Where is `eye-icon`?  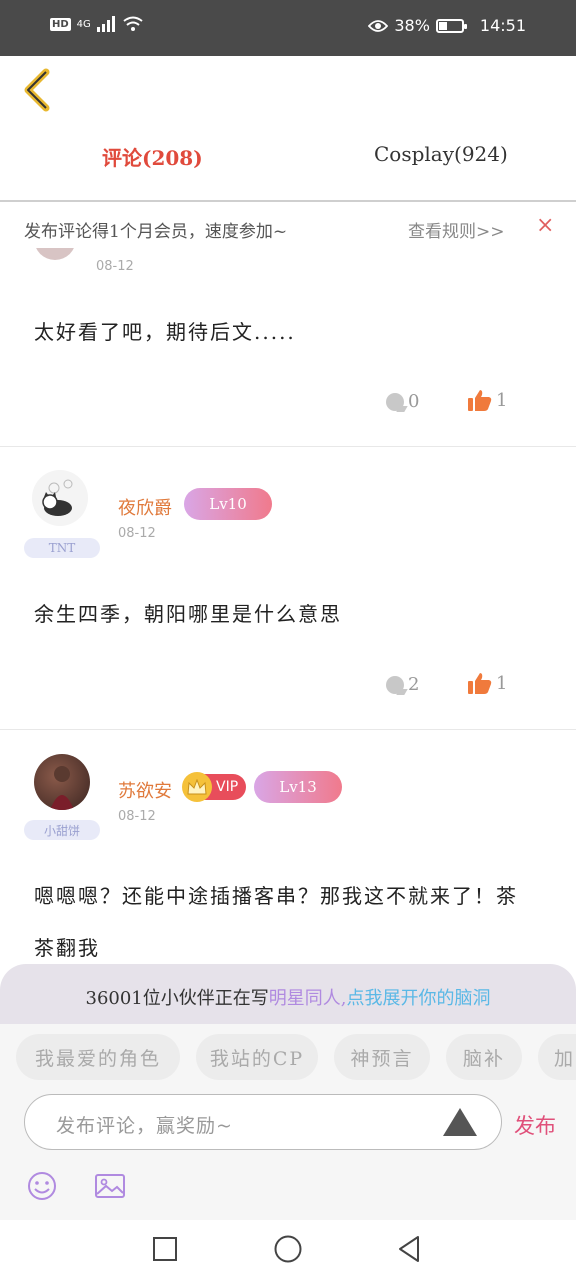 eye-icon is located at coordinates (378, 25).